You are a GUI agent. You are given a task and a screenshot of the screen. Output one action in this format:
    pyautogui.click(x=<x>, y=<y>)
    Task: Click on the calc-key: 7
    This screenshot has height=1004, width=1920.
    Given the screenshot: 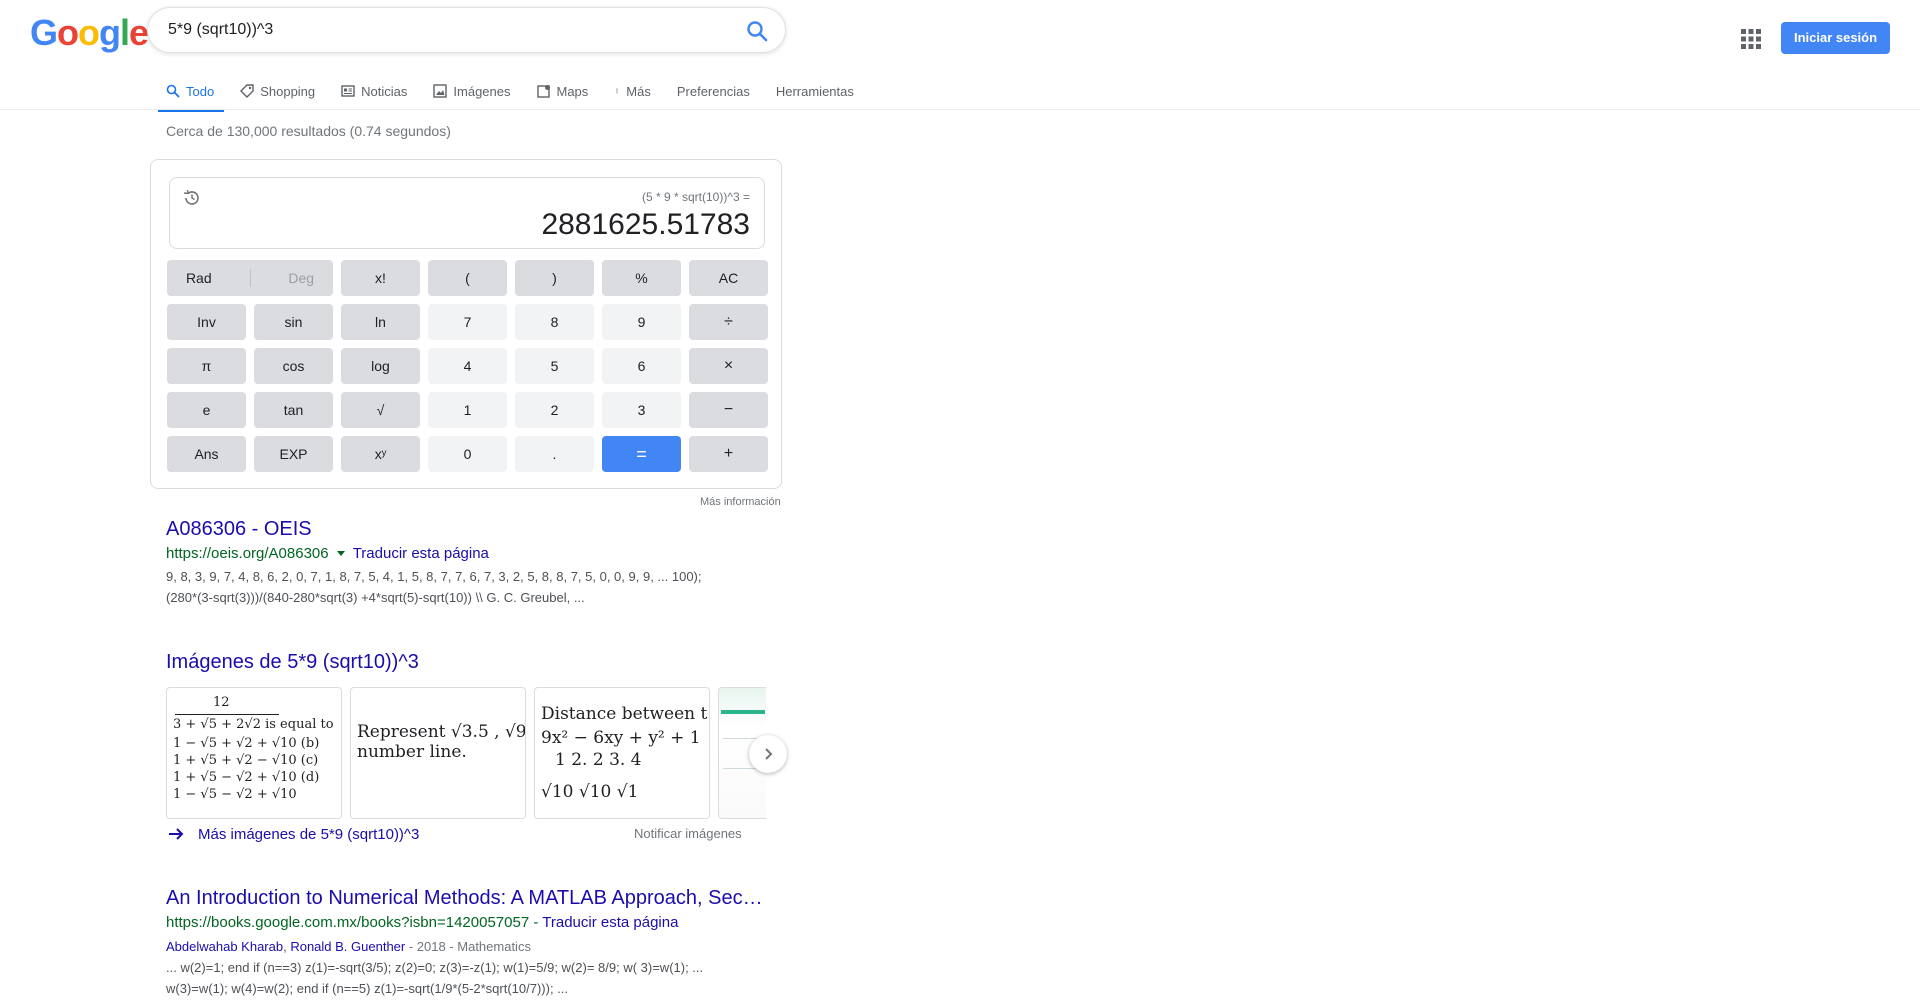 What is the action you would take?
    pyautogui.click(x=467, y=322)
    